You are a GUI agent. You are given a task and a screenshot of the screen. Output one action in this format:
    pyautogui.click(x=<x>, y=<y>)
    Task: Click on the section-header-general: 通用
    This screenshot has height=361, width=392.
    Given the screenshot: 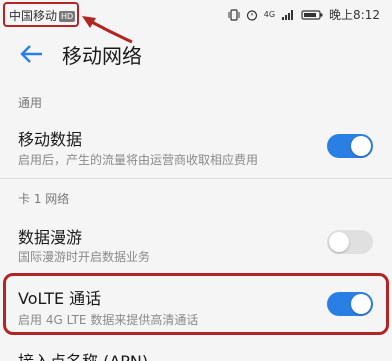 What is the action you would take?
    pyautogui.click(x=30, y=103)
    